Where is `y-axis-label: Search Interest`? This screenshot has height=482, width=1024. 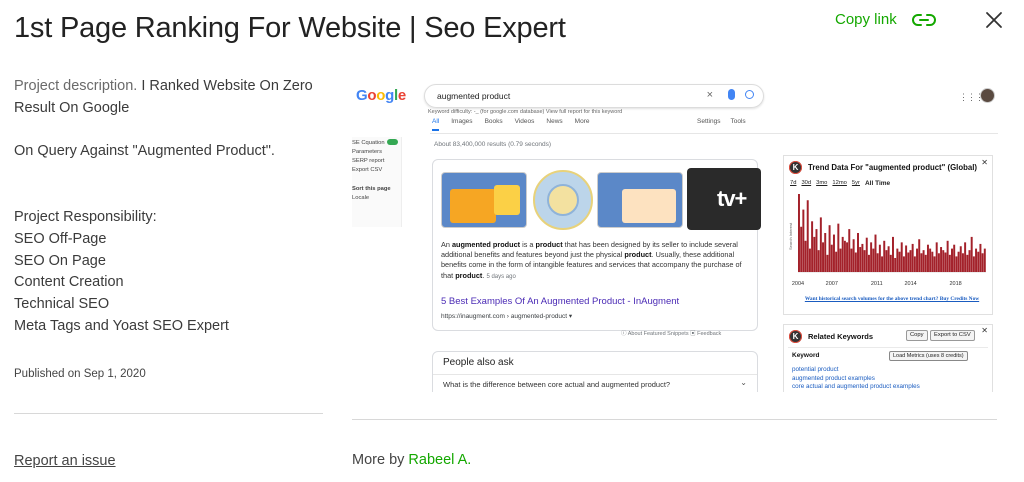 y-axis-label: Search Interest is located at coordinates (790, 236).